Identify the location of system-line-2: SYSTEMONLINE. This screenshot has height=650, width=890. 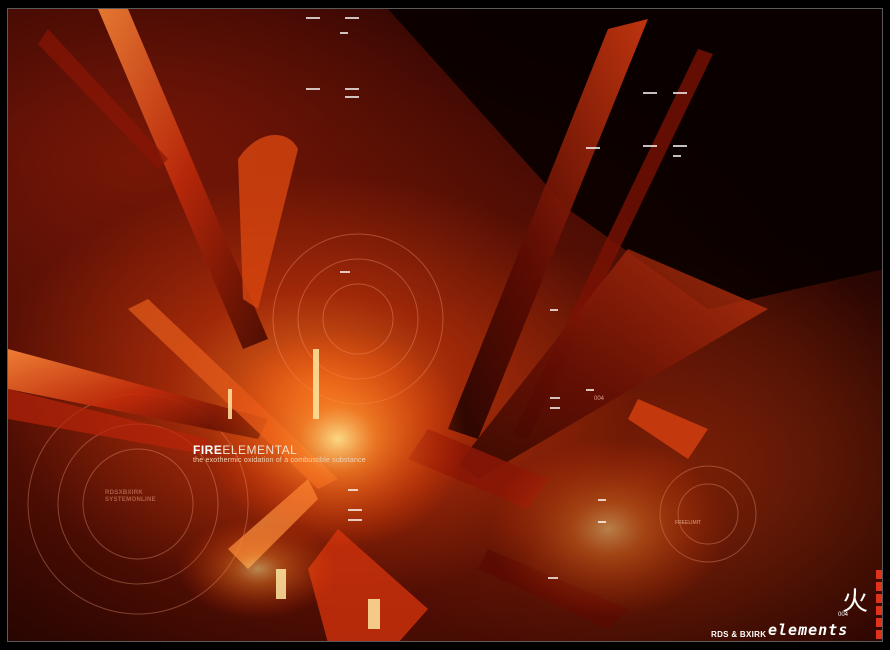
(130, 500).